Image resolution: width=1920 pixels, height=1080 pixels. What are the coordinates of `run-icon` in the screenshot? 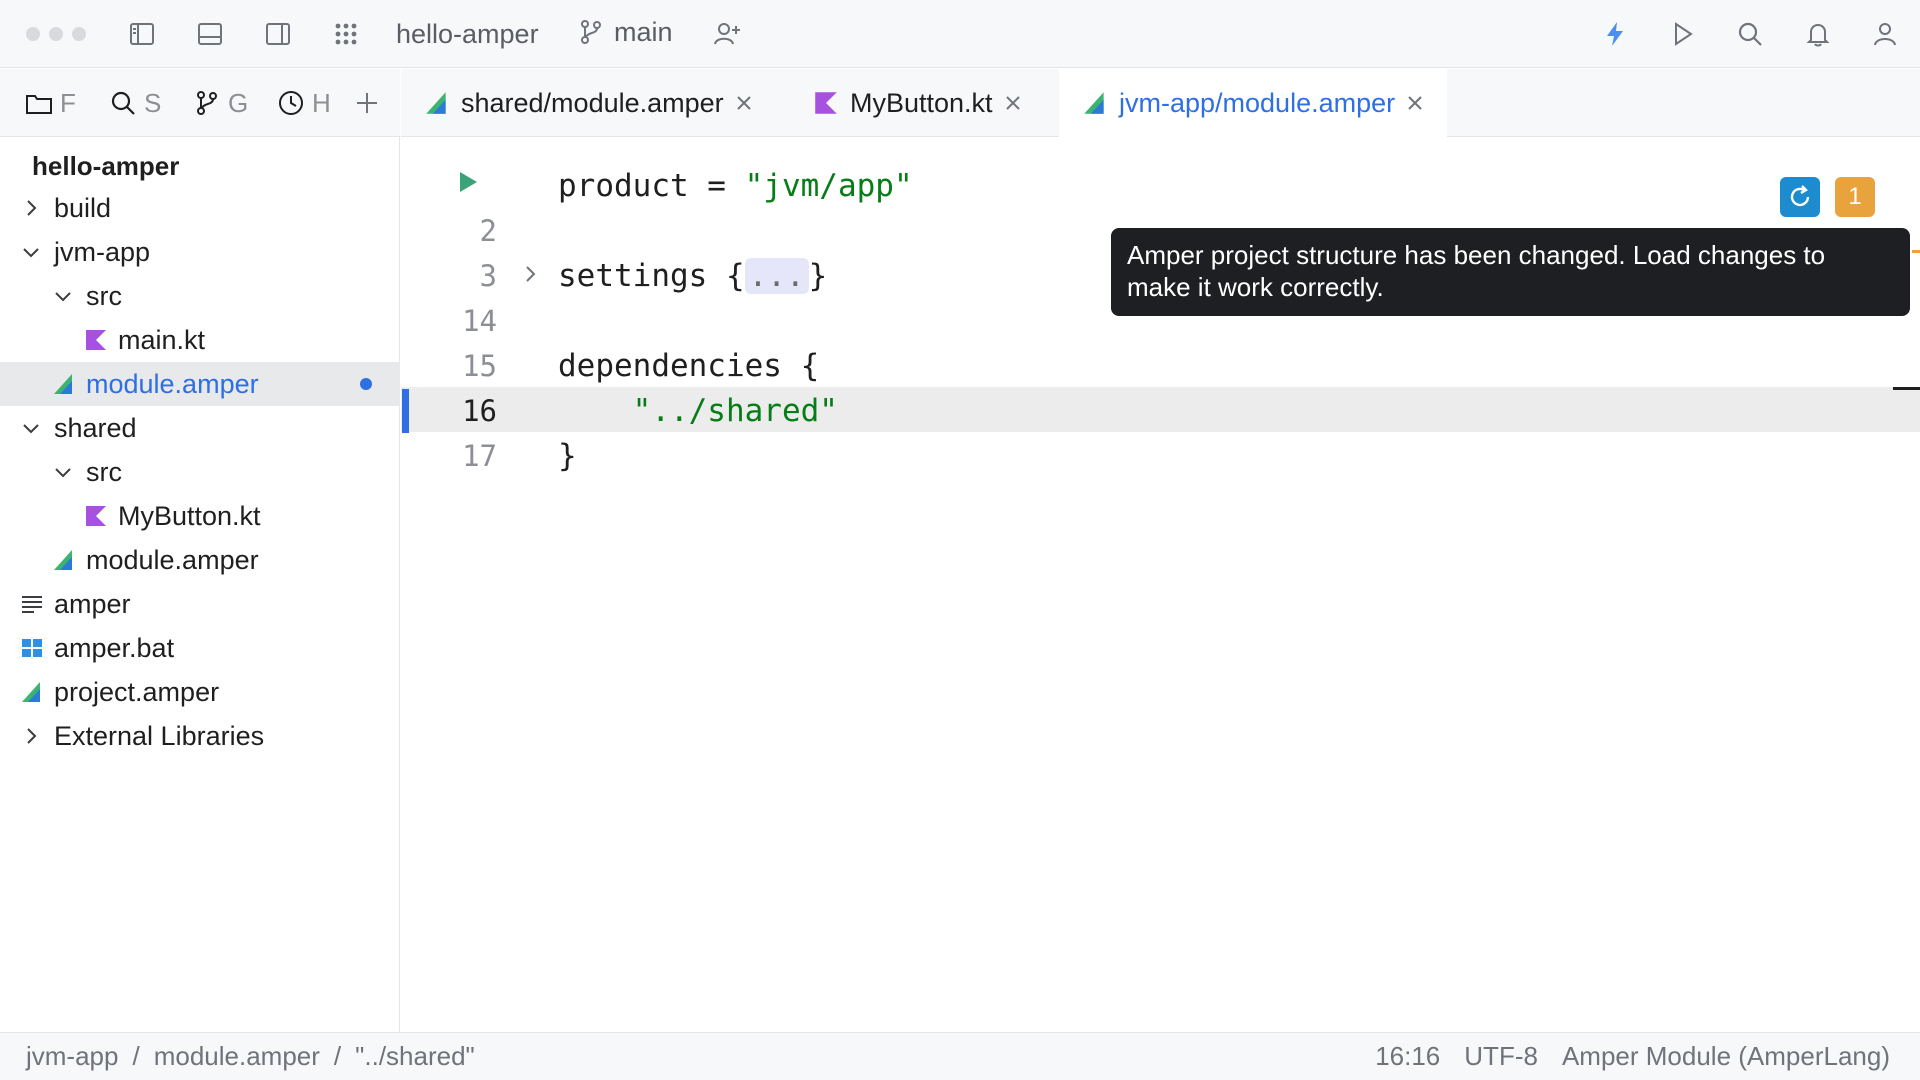 It's located at (1682, 34).